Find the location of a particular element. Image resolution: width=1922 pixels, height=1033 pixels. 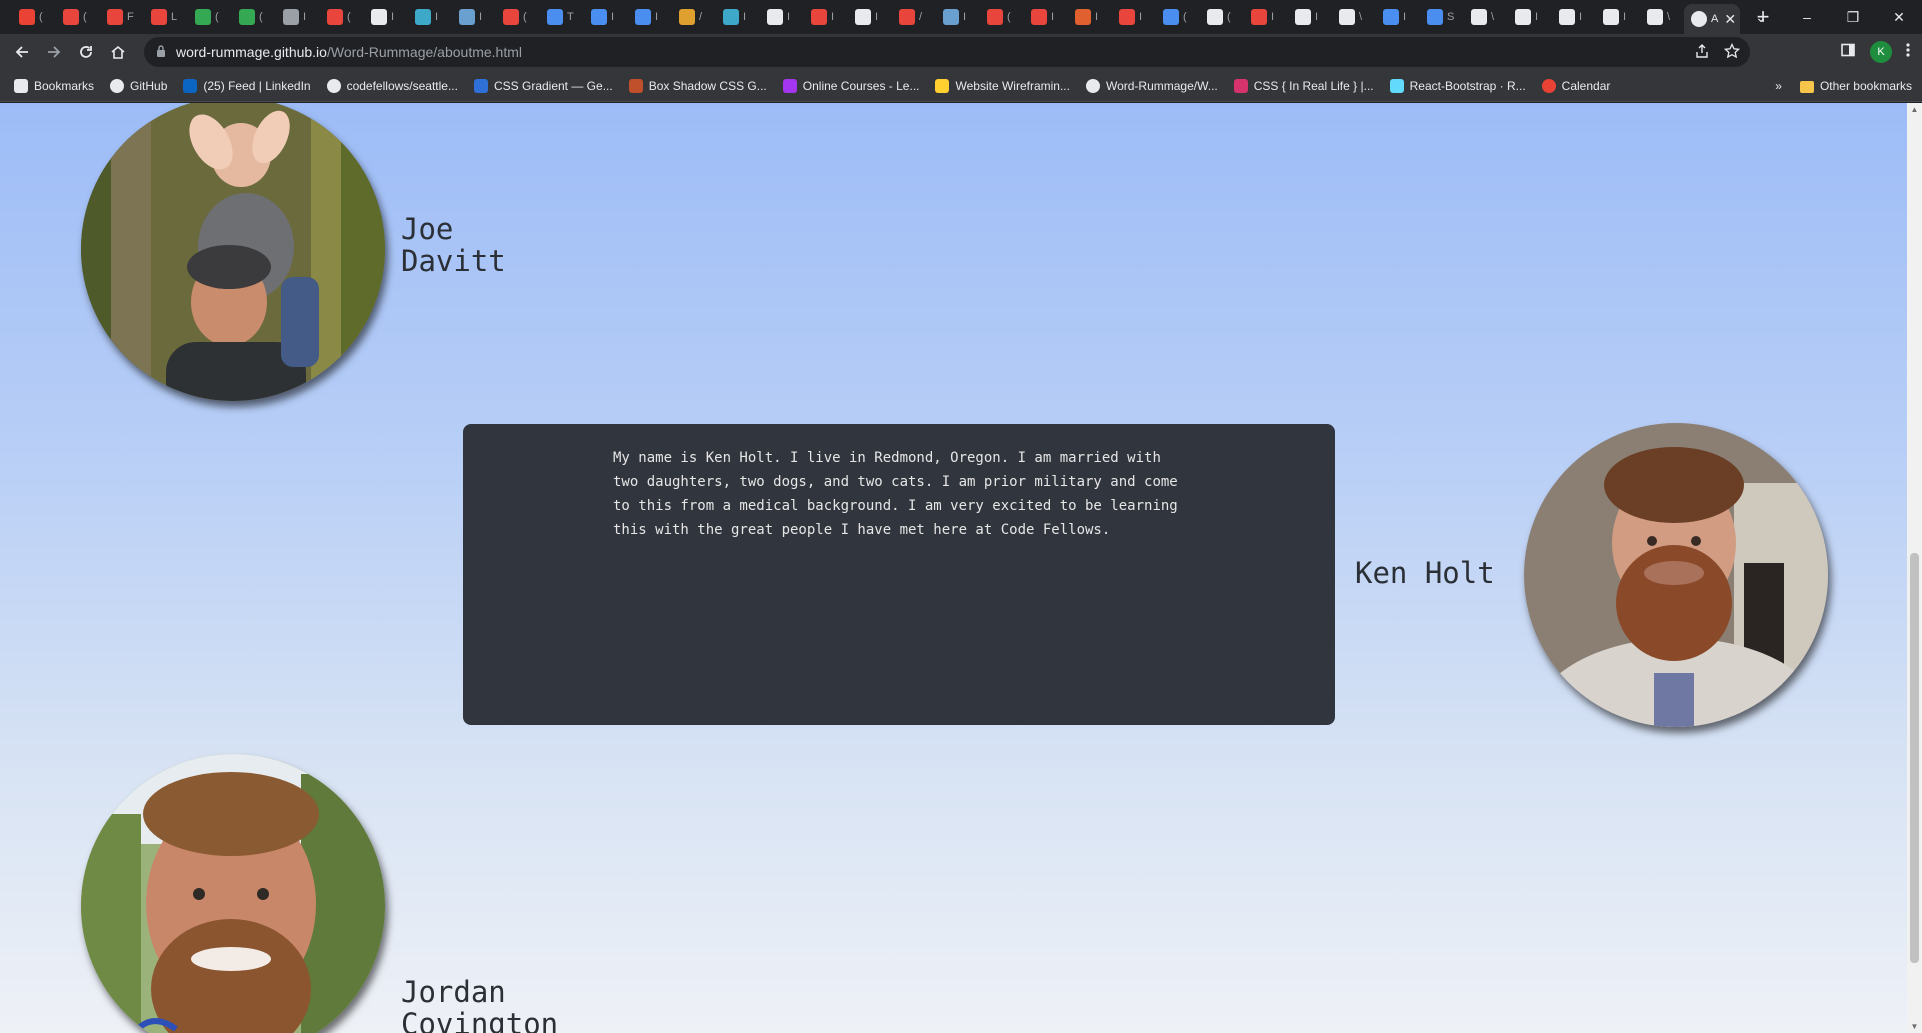

window-controls: ⌄ – ❐ ✕ is located at coordinates (1830, 17).